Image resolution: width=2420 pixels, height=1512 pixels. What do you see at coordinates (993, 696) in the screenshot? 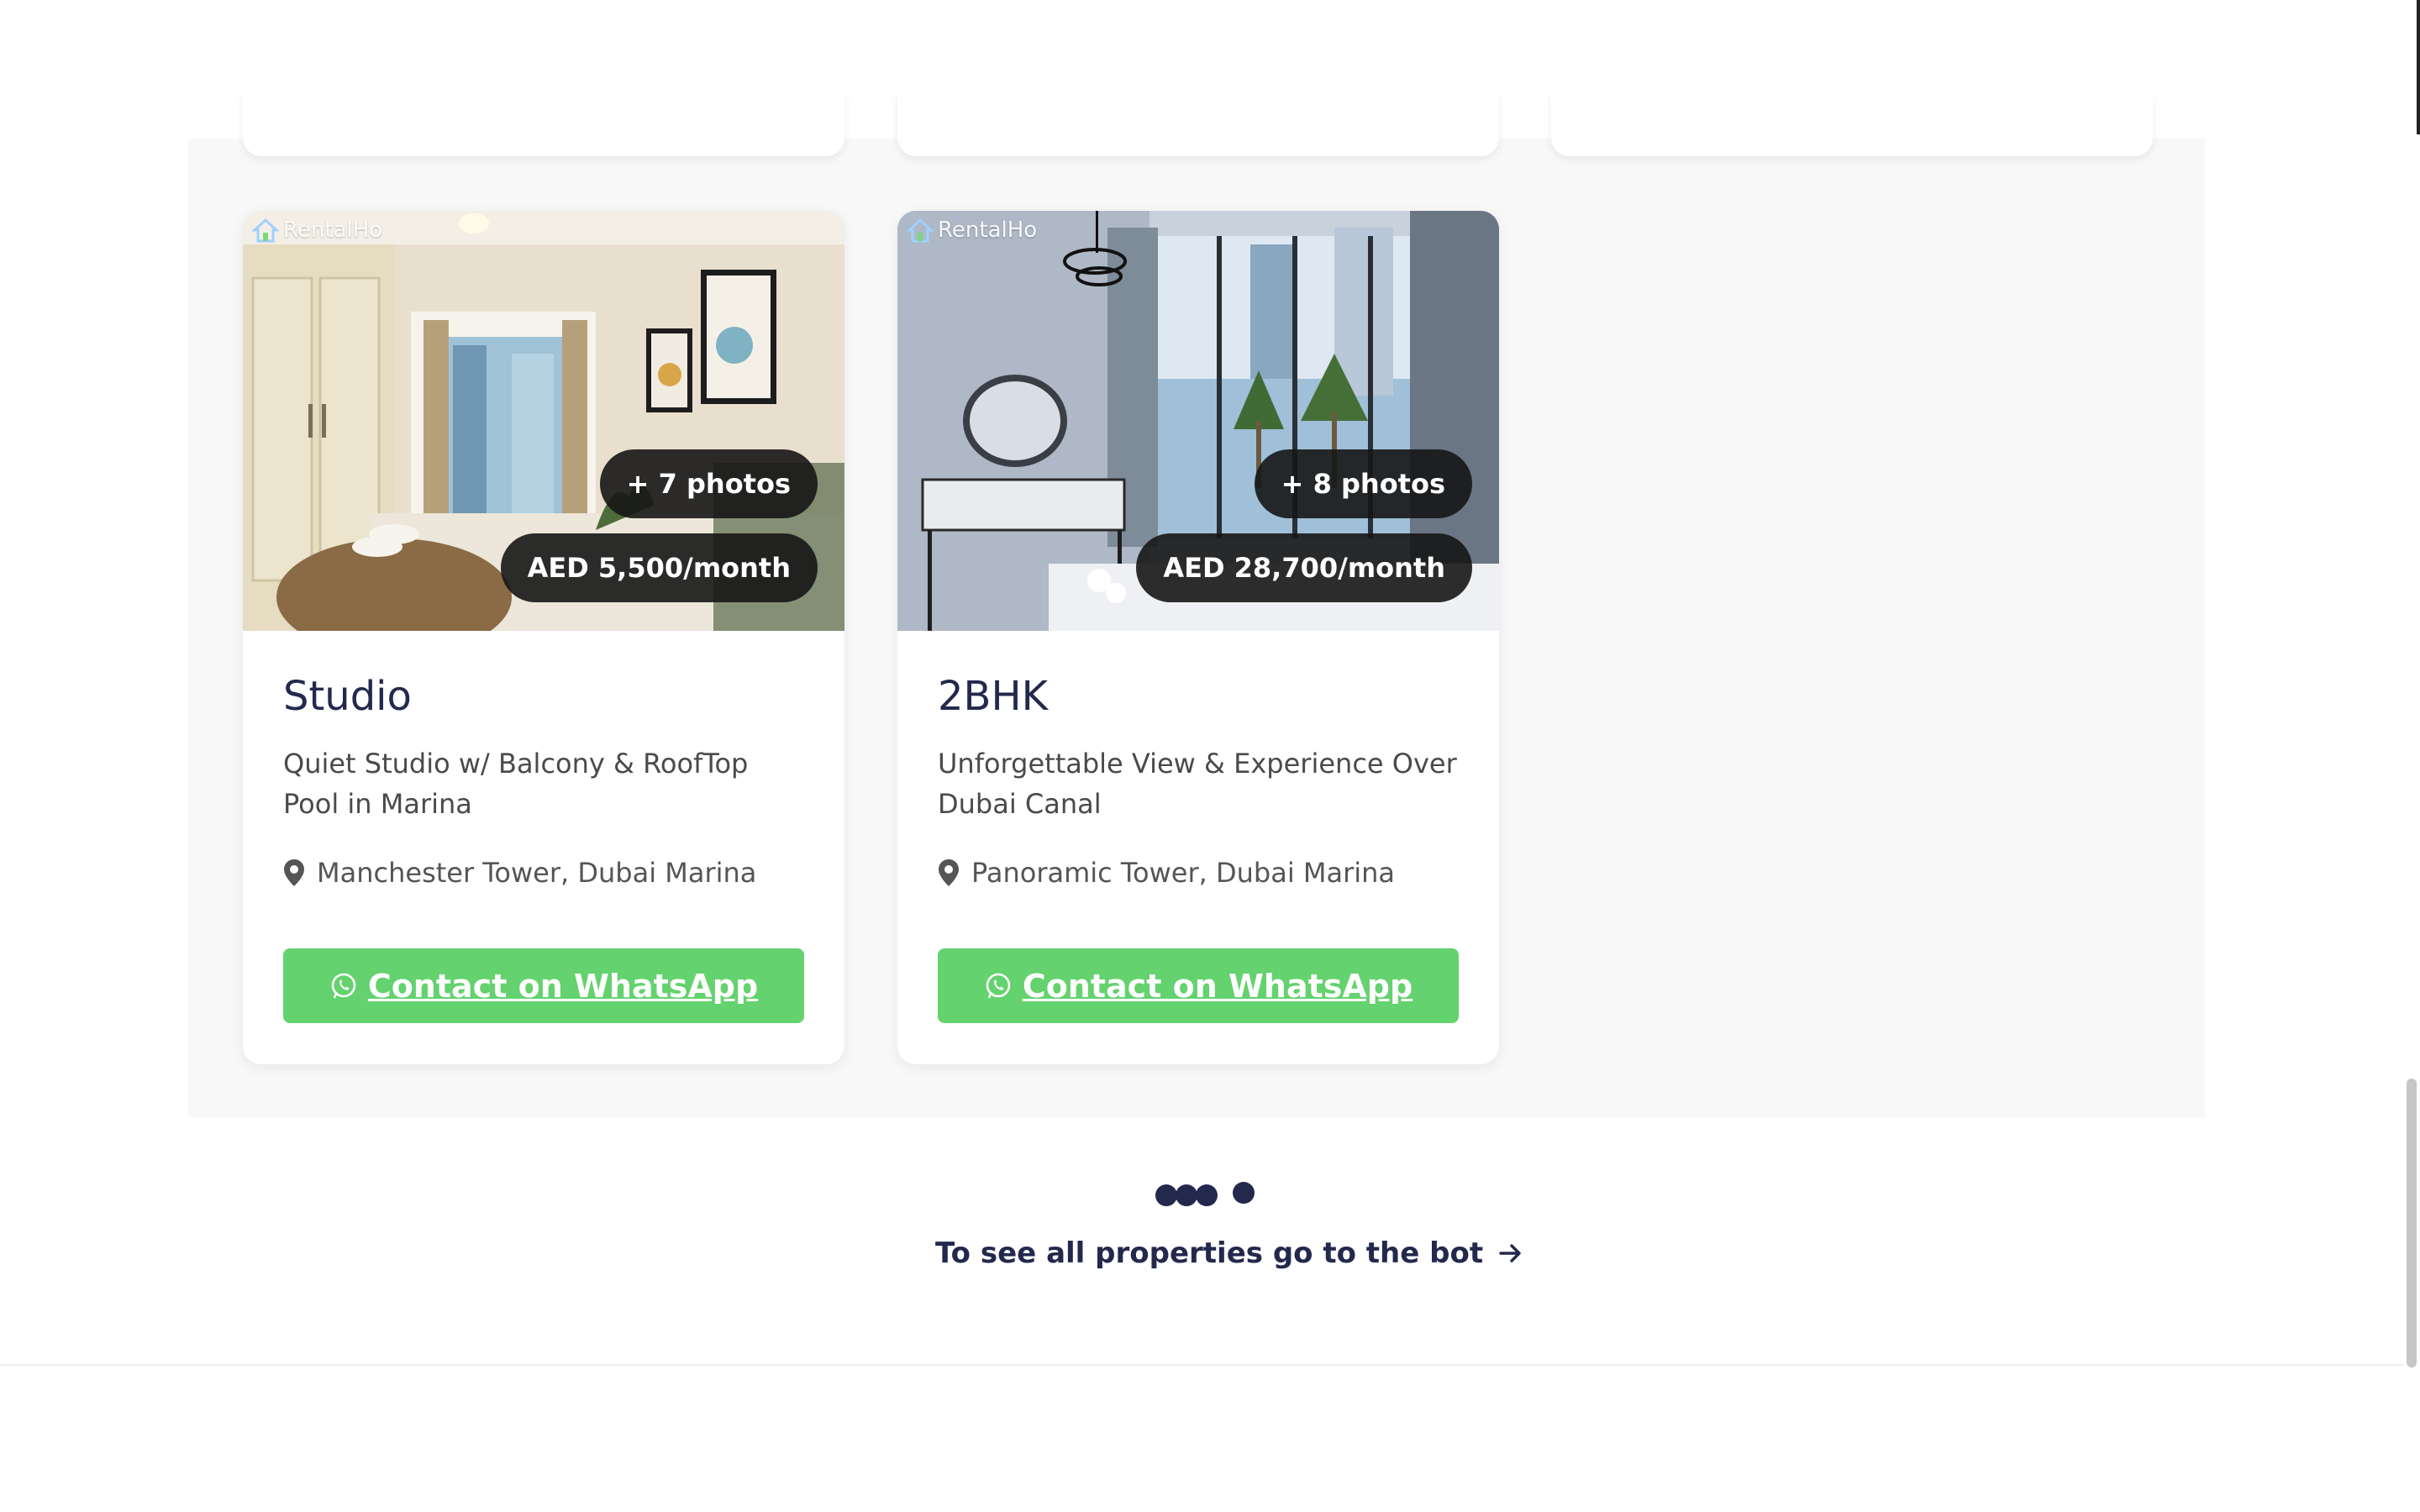
I see `listing-title: 2BHK` at bounding box center [993, 696].